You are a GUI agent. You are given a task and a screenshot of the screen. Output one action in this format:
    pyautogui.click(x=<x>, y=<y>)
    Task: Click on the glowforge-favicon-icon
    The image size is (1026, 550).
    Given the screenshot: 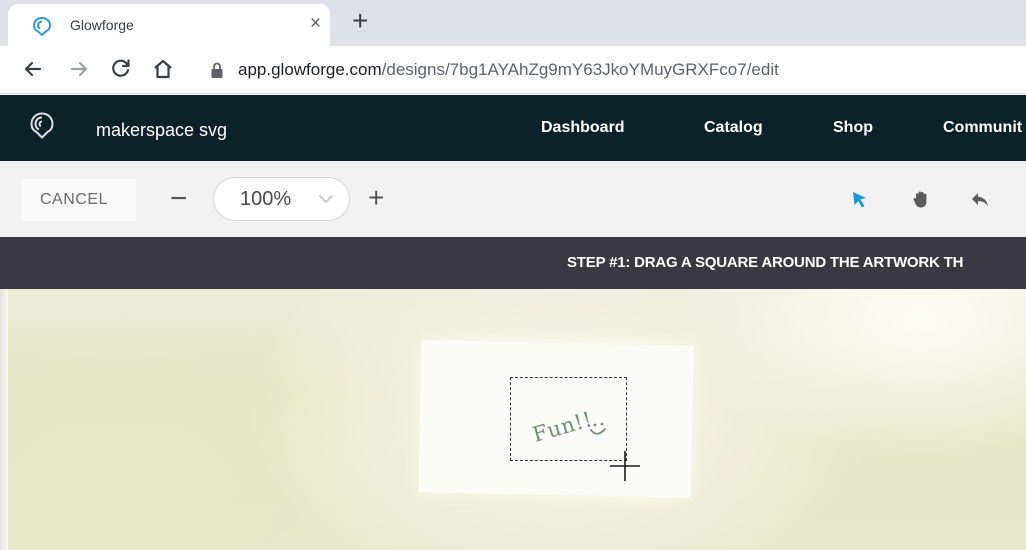 What is the action you would take?
    pyautogui.click(x=42, y=26)
    